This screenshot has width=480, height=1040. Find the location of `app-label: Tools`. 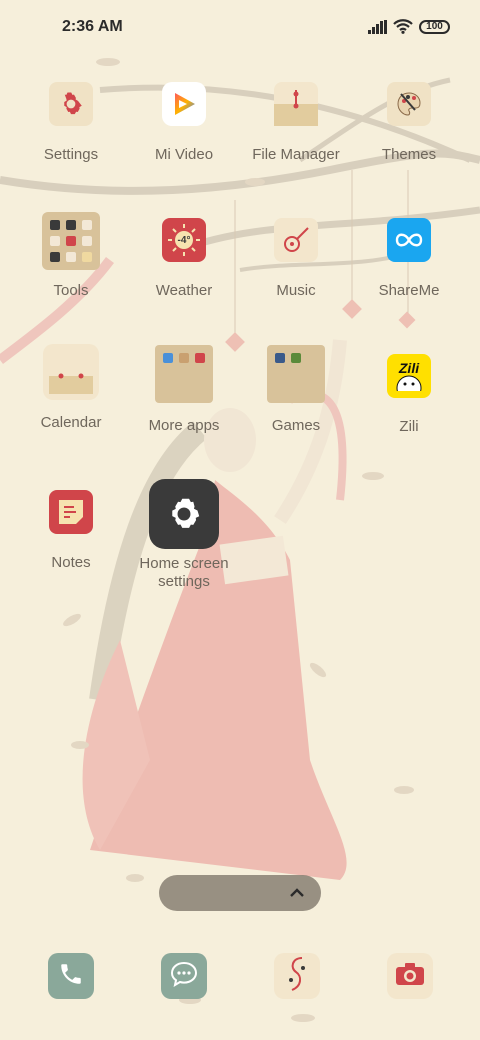

app-label: Tools is located at coordinates (71, 290).